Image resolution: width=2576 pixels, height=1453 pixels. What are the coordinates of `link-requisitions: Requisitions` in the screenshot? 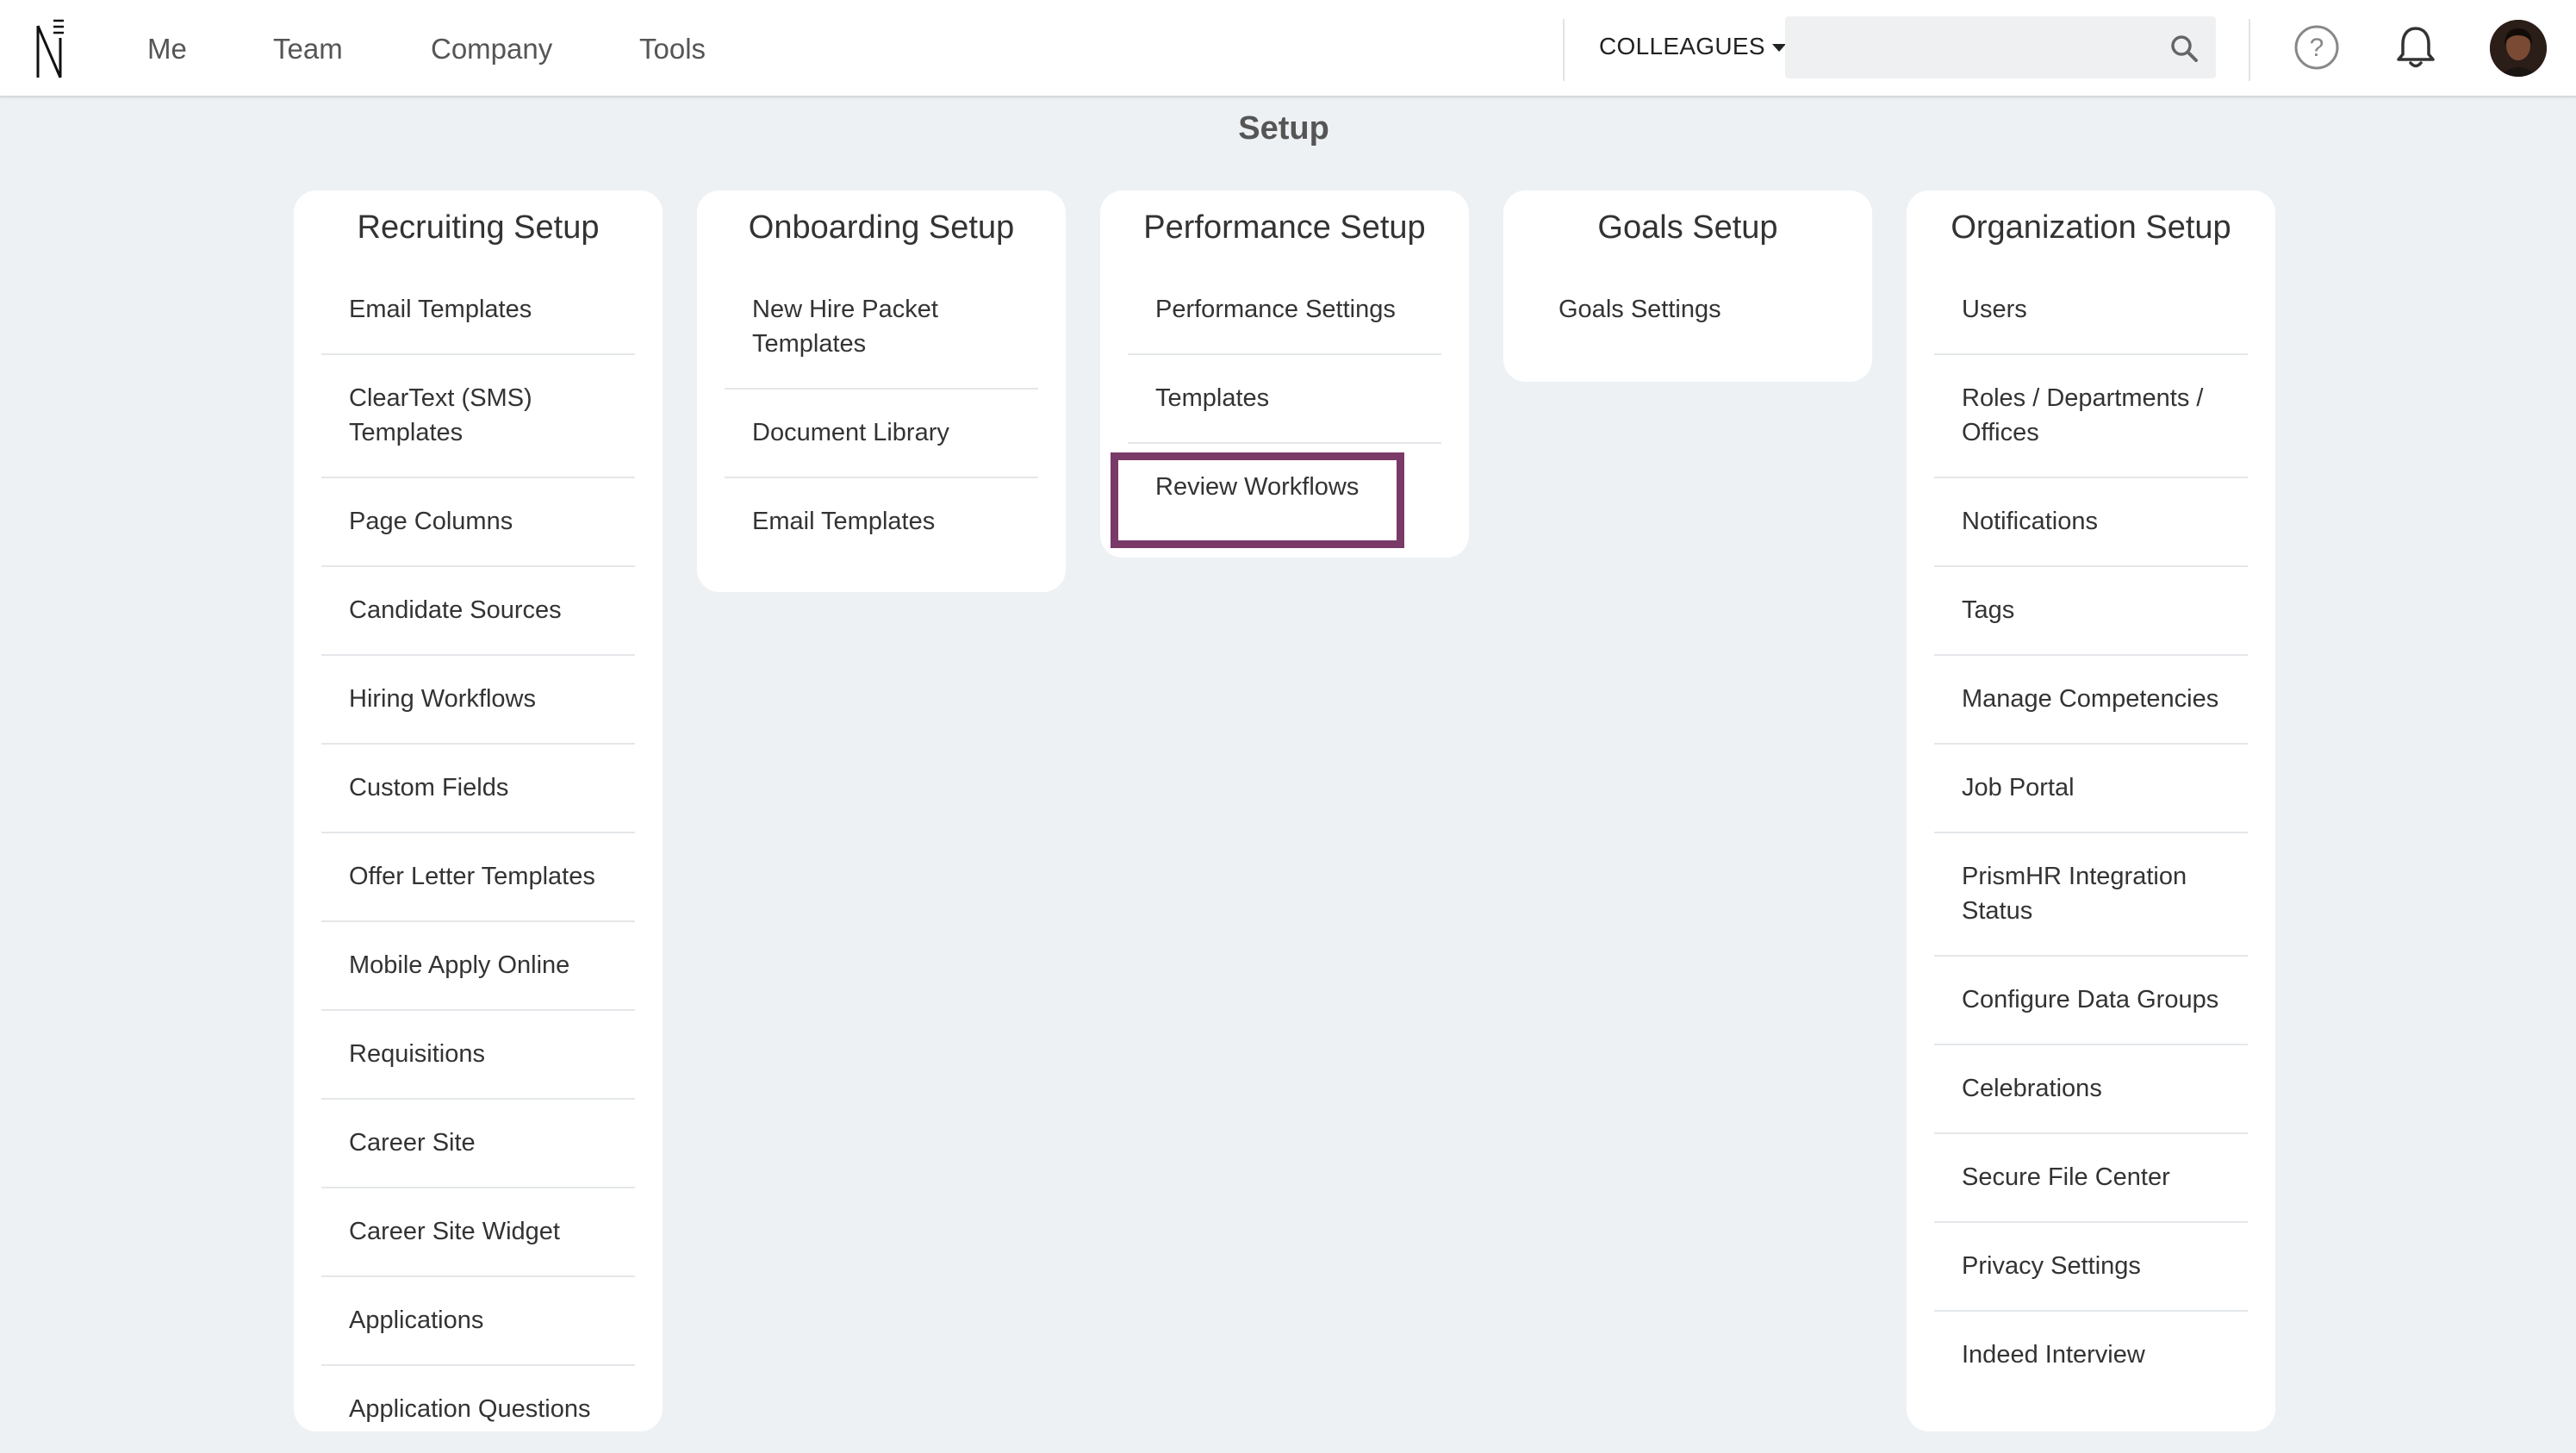 It's located at (478, 1055).